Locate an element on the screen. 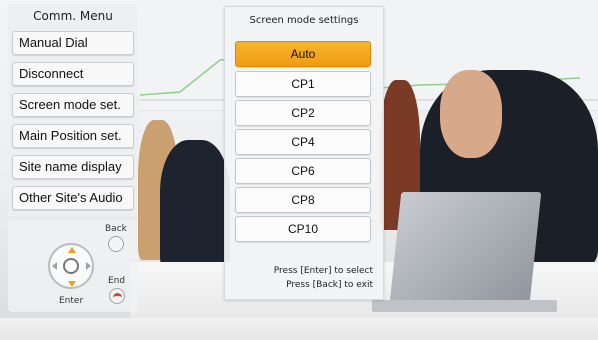 This screenshot has height=340, width=598. background-bottom-strip is located at coordinates (299, 329).